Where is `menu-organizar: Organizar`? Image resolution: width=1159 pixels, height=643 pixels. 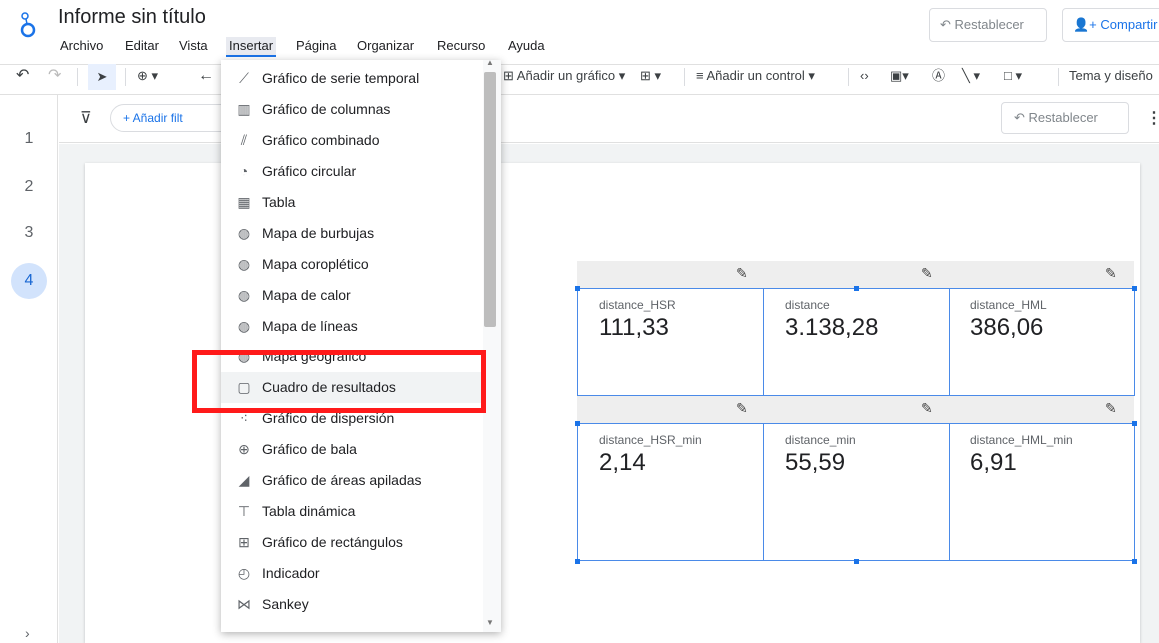 menu-organizar: Organizar is located at coordinates (385, 47).